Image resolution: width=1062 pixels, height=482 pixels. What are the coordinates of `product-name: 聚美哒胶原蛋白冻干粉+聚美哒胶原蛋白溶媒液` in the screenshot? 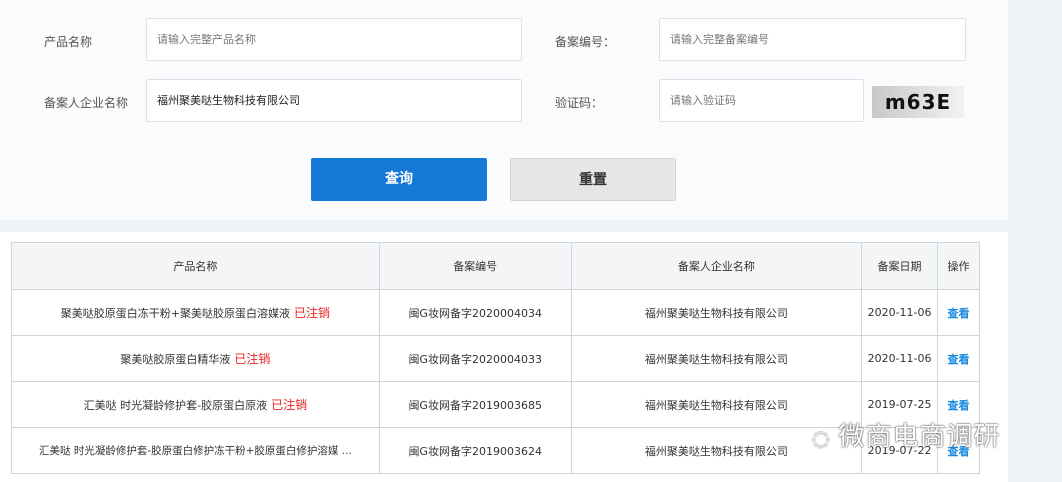 It's located at (175, 313).